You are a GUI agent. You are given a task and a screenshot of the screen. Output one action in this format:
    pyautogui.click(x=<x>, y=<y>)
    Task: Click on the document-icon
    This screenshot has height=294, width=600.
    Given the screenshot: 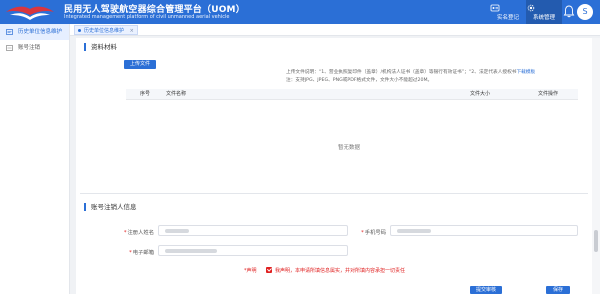 What is the action you would take?
    pyautogui.click(x=9, y=32)
    